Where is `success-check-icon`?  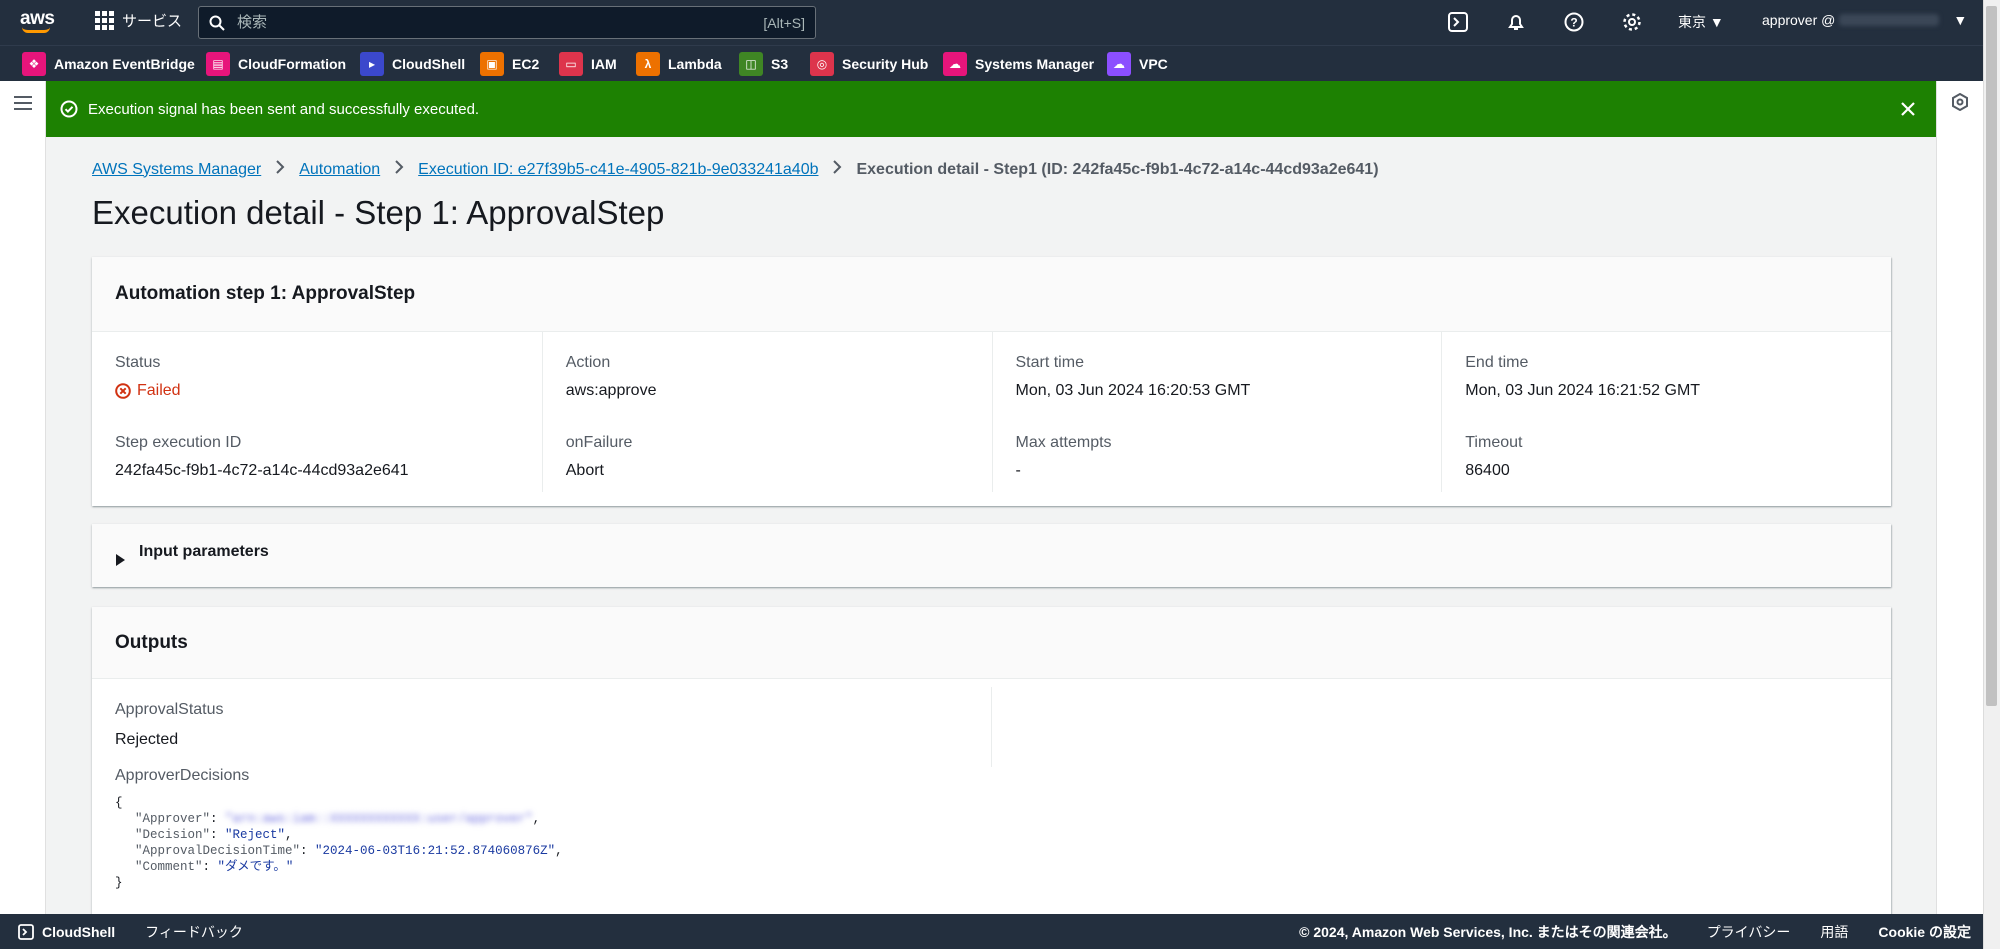 success-check-icon is located at coordinates (69, 109).